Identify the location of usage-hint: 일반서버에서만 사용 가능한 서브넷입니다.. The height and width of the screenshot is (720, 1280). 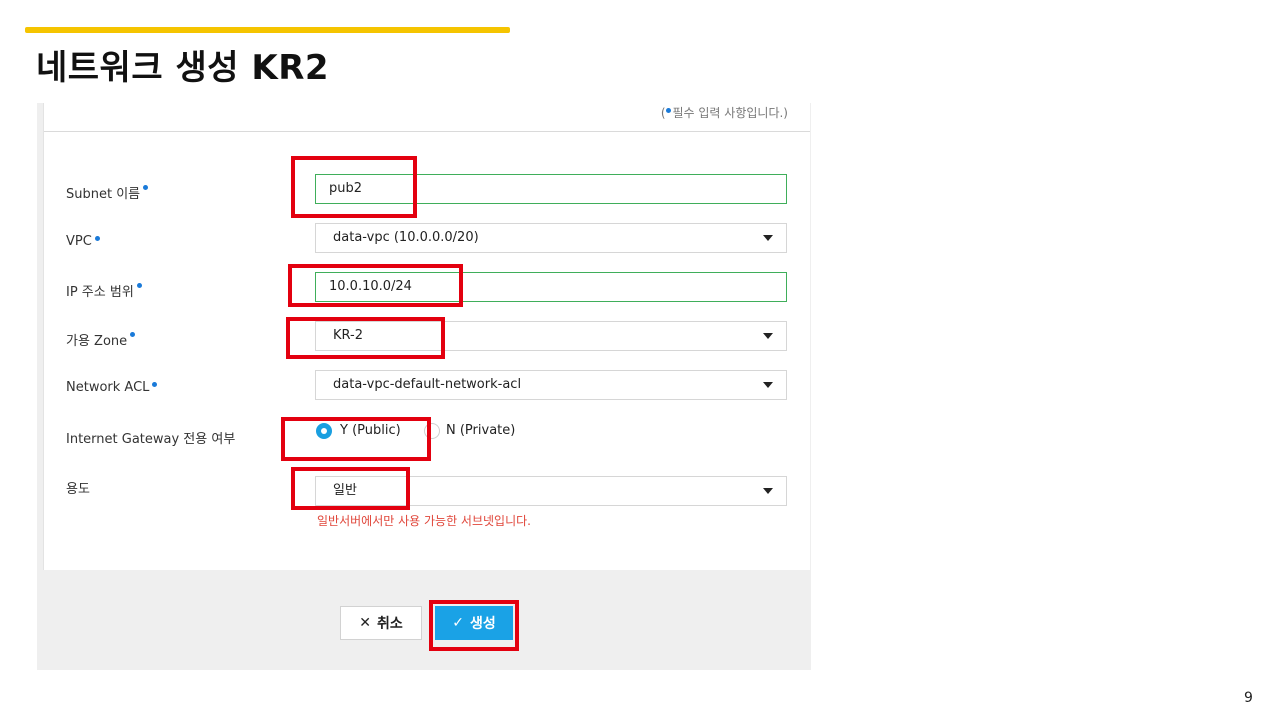
(424, 521).